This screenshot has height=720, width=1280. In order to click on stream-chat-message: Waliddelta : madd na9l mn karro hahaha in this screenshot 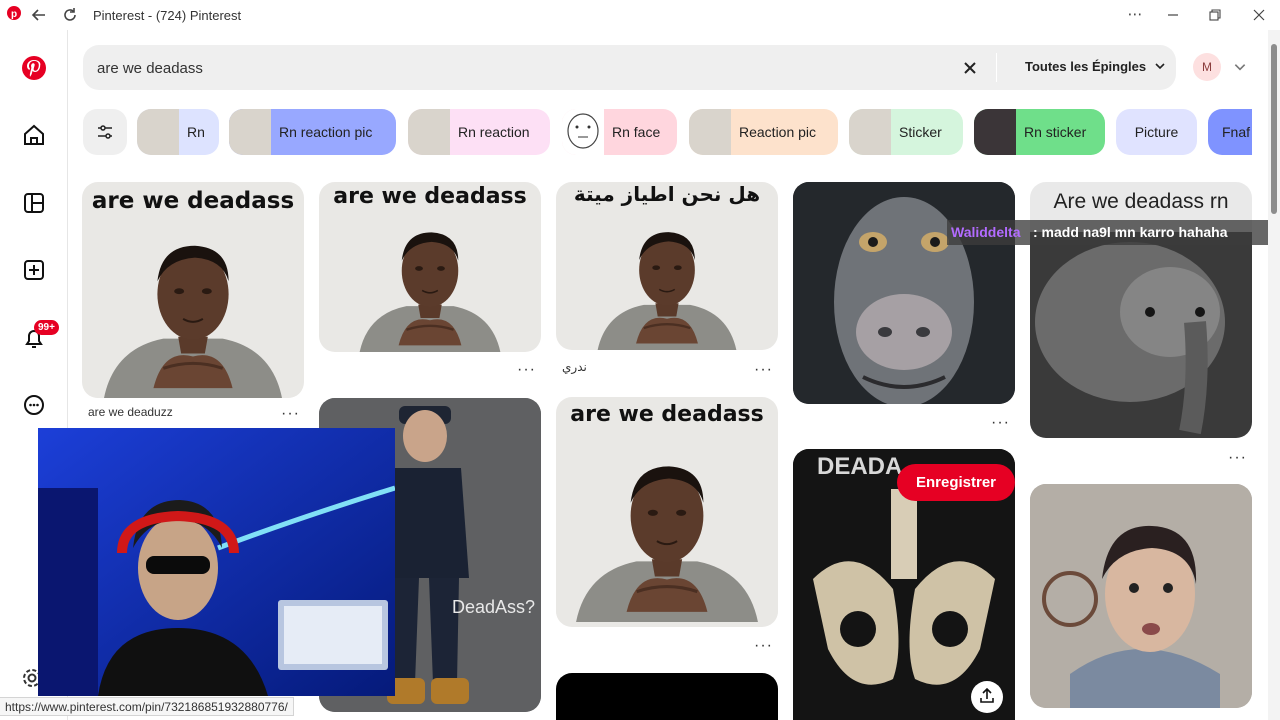, I will do `click(1113, 232)`.